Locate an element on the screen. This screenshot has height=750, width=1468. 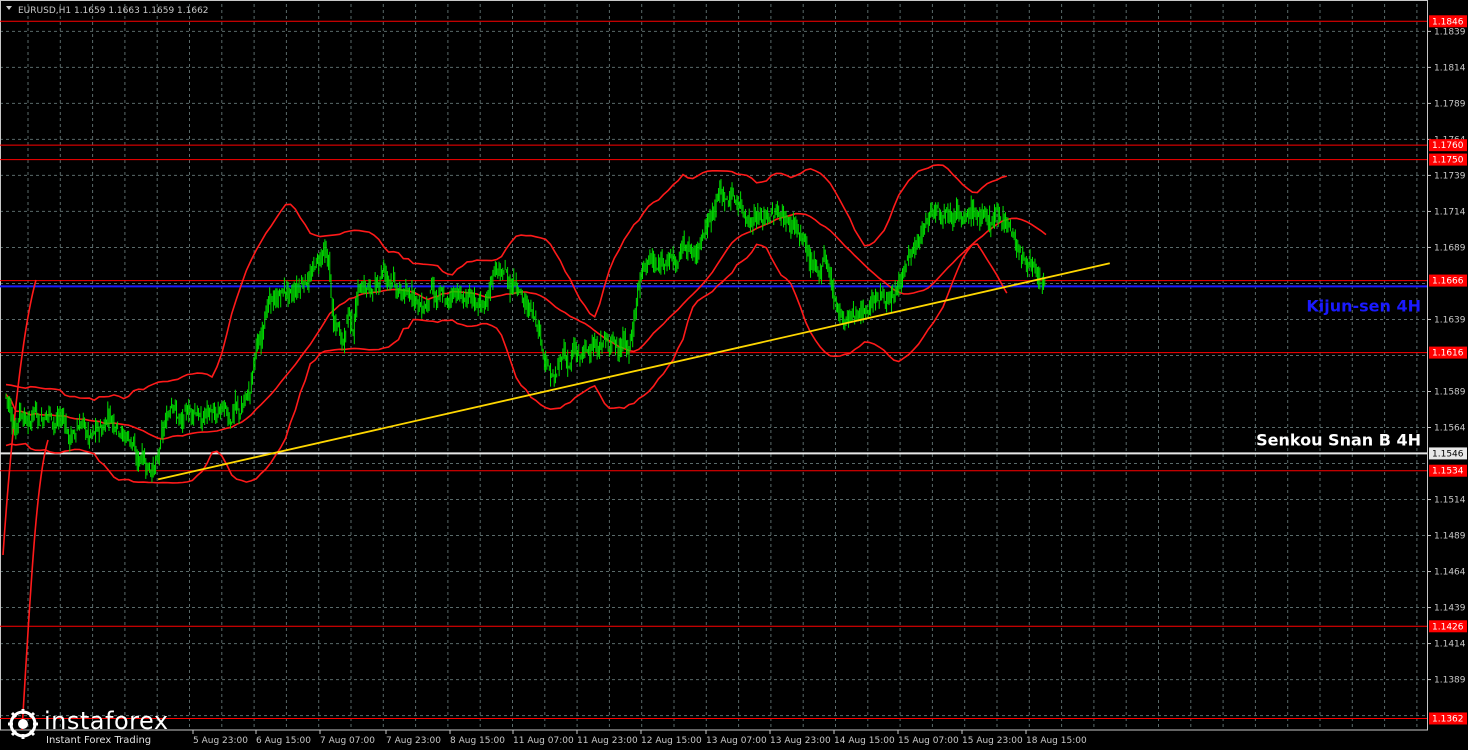
level-price-label: 1.1846 is located at coordinates (1448, 22).